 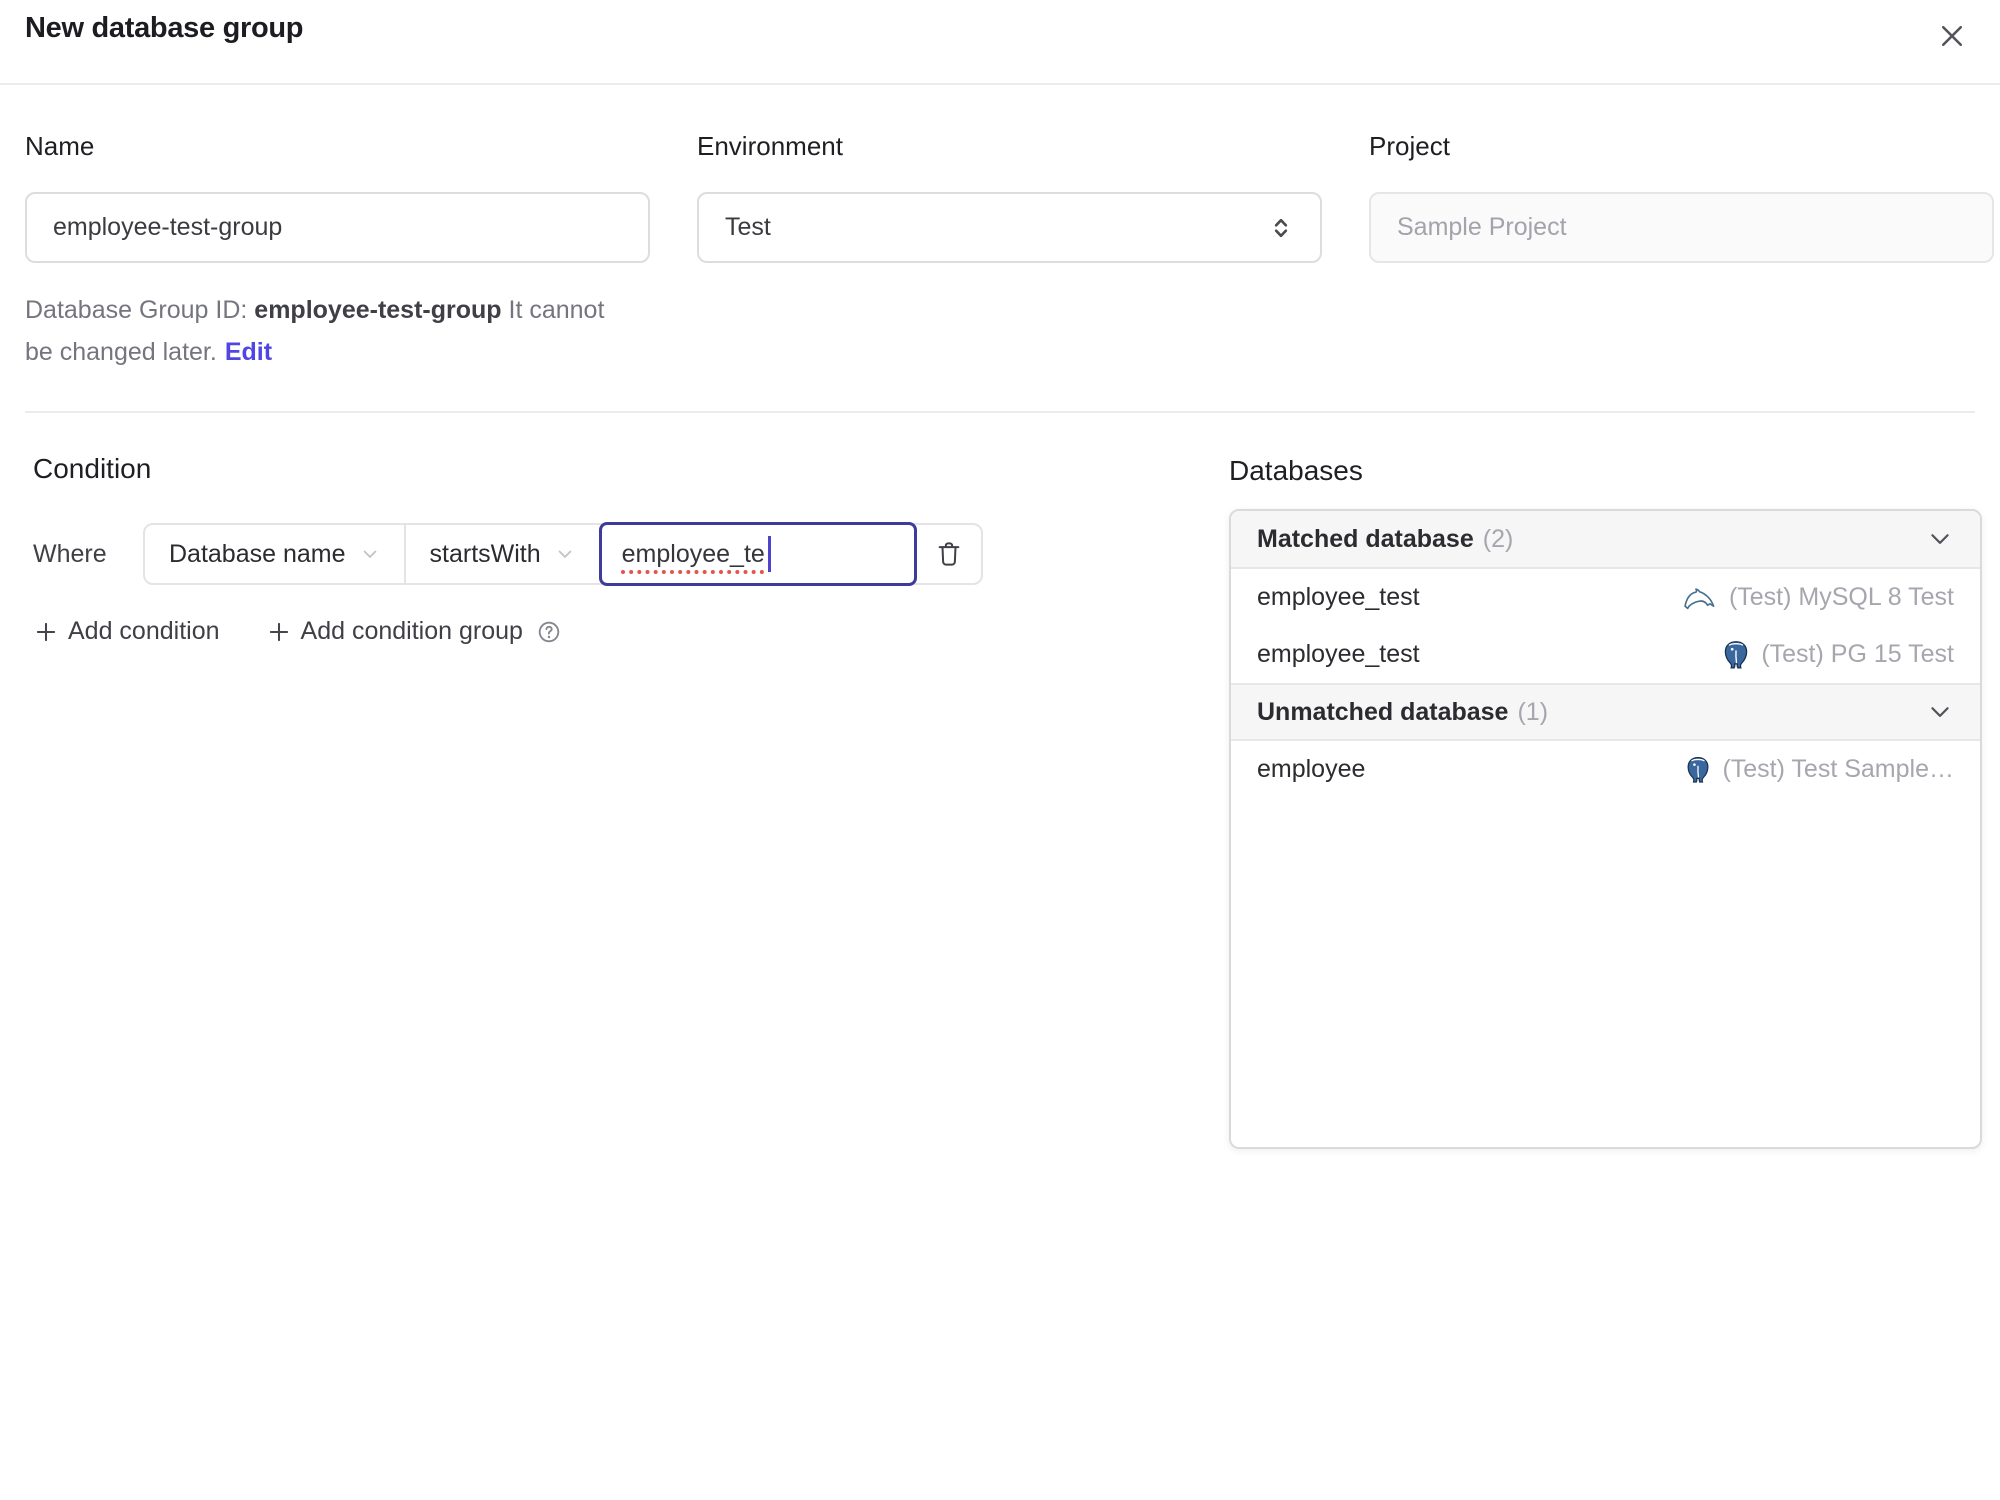 What do you see at coordinates (631, 631) in the screenshot?
I see `condition-actions: Add condition Add condition group` at bounding box center [631, 631].